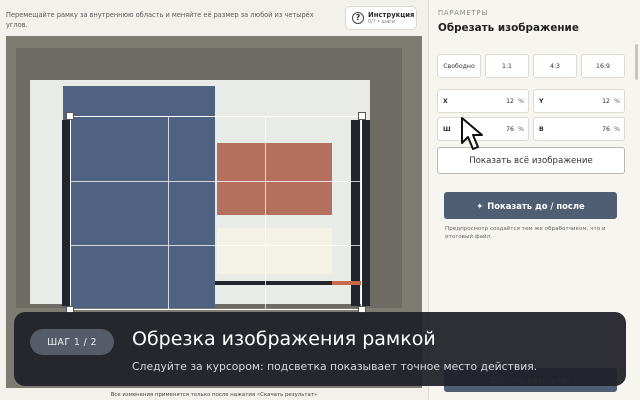  What do you see at coordinates (284, 339) in the screenshot?
I see `tutorial-title: Обрезка изображения рамкой` at bounding box center [284, 339].